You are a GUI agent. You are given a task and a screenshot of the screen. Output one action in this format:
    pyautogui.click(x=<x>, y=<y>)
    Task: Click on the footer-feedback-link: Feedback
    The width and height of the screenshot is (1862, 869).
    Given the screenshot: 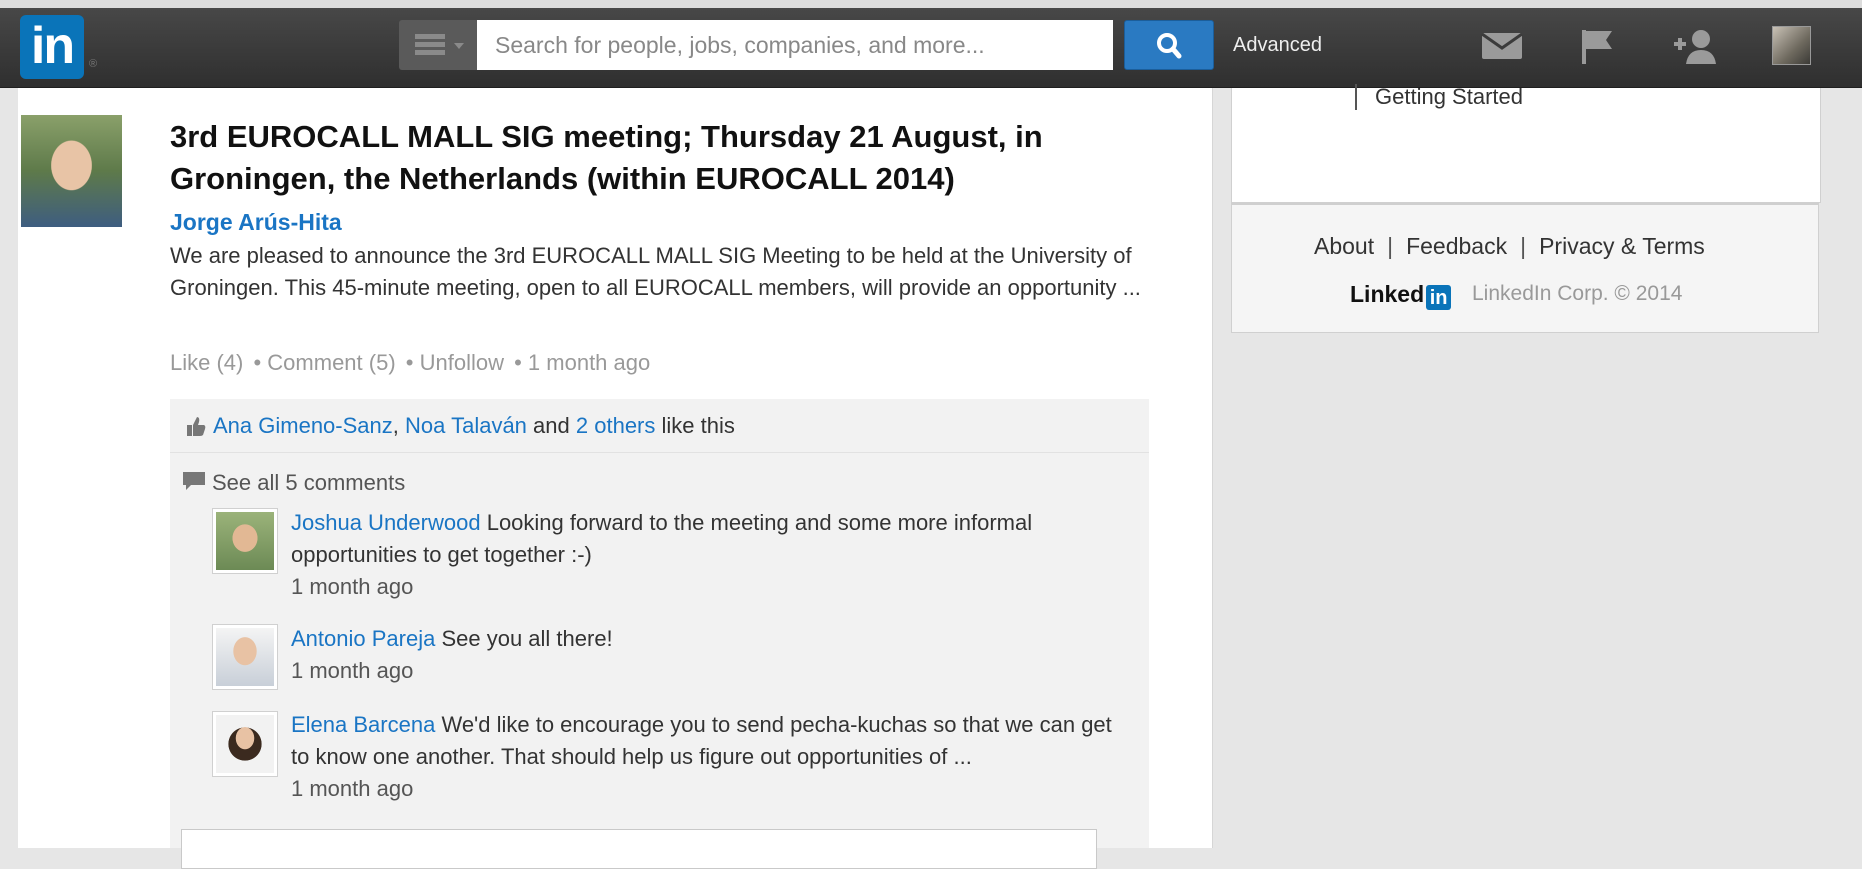 What is the action you would take?
    pyautogui.click(x=1456, y=246)
    